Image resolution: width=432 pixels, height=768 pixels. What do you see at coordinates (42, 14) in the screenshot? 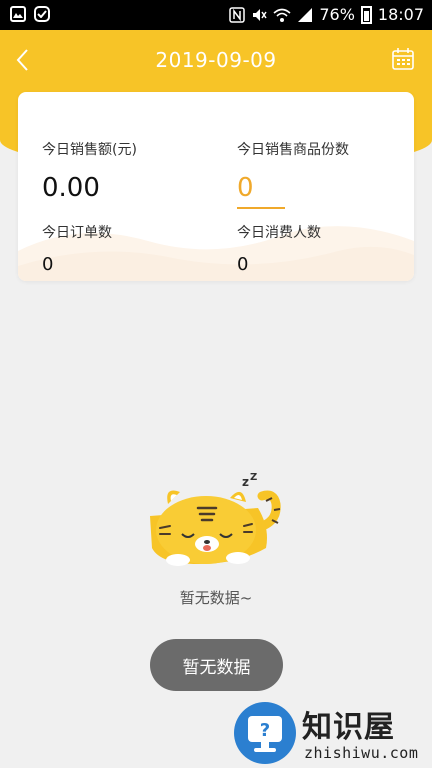
I see `check-app-icon` at bounding box center [42, 14].